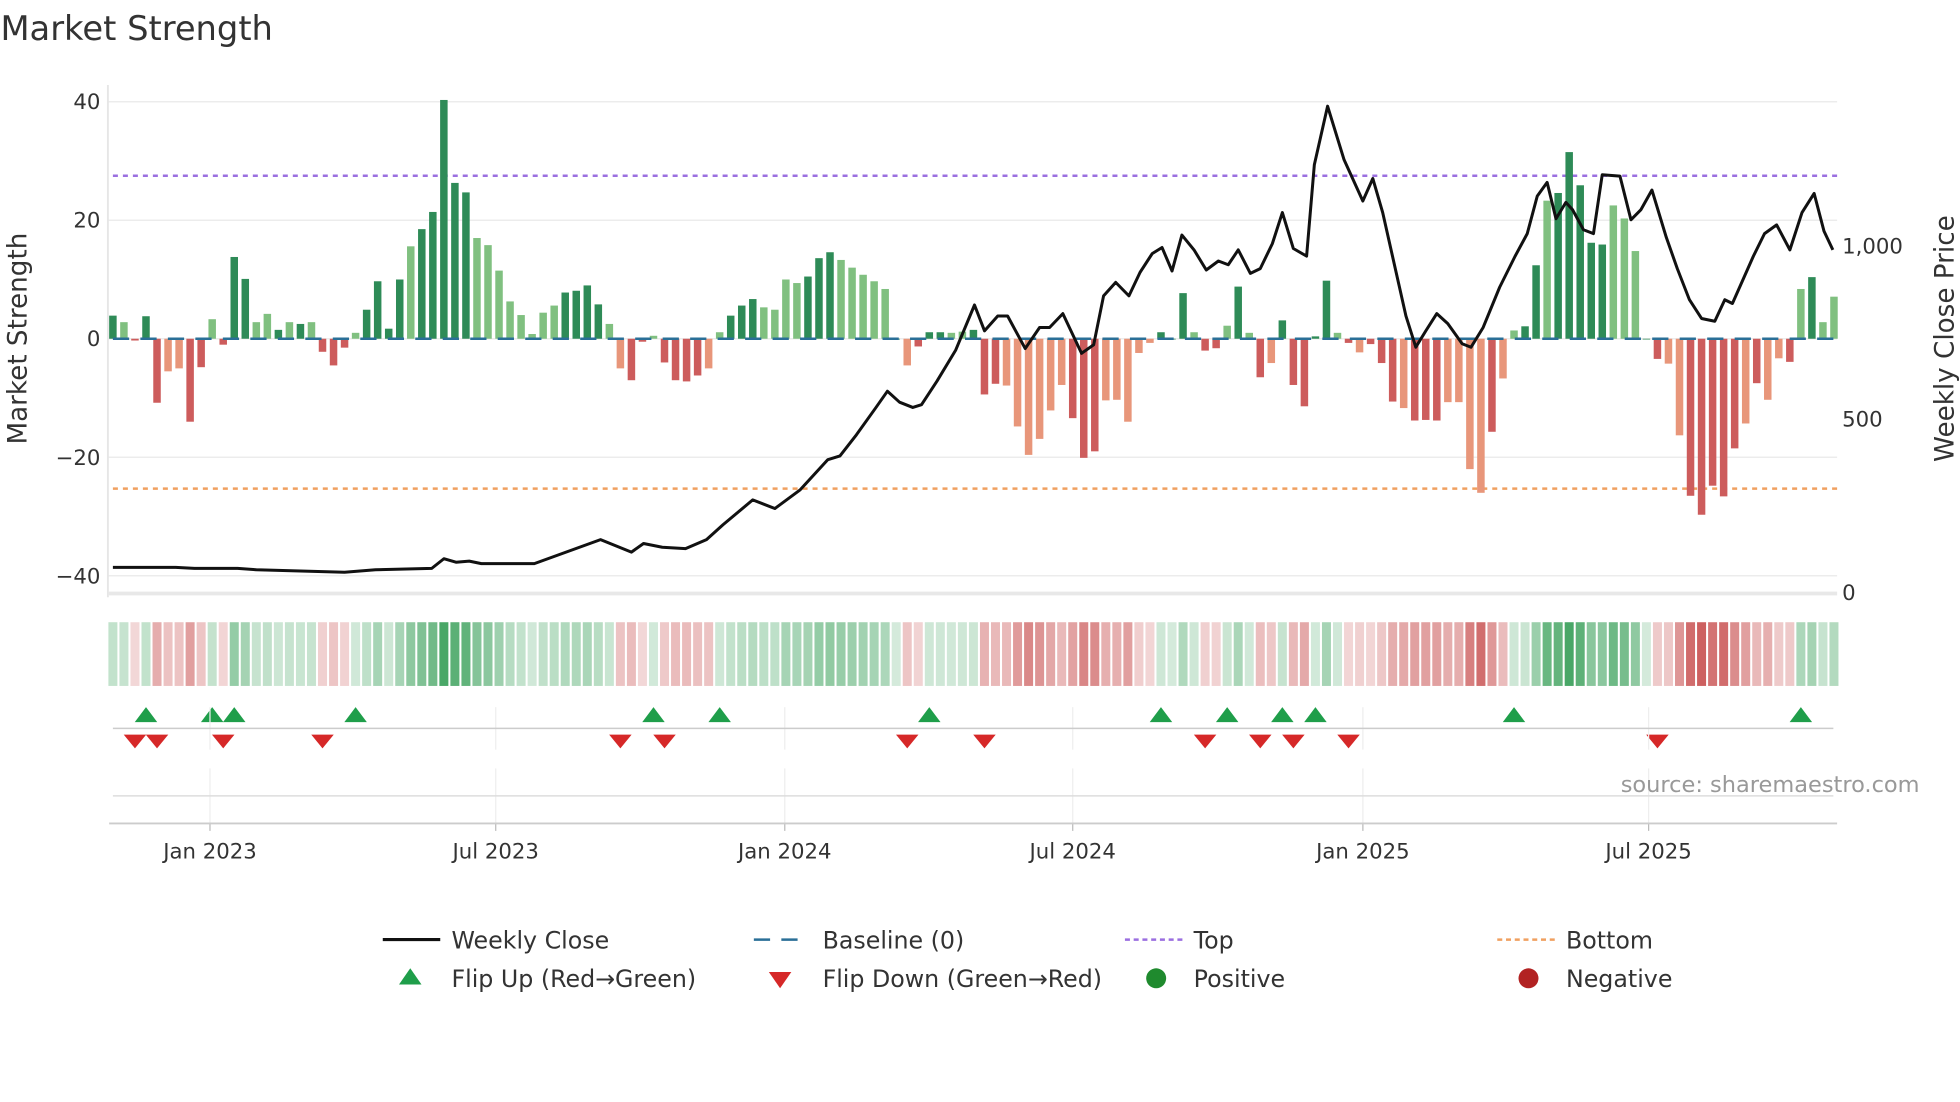 The height and width of the screenshot is (1102, 1960). What do you see at coordinates (894, 940) in the screenshot?
I see `legend-label: Baseline (0)` at bounding box center [894, 940].